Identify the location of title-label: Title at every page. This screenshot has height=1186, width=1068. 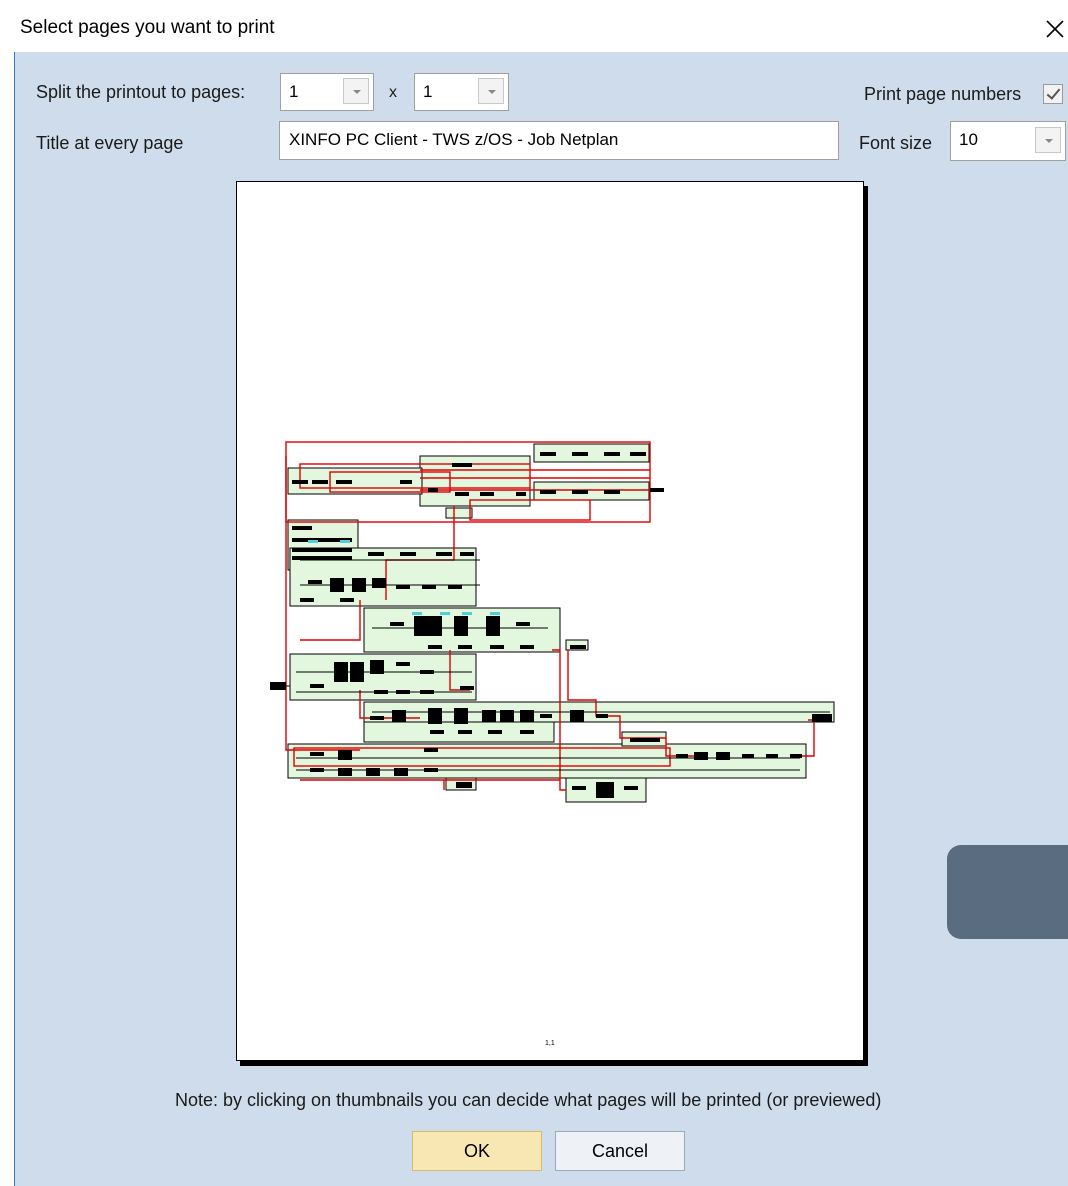
(110, 143).